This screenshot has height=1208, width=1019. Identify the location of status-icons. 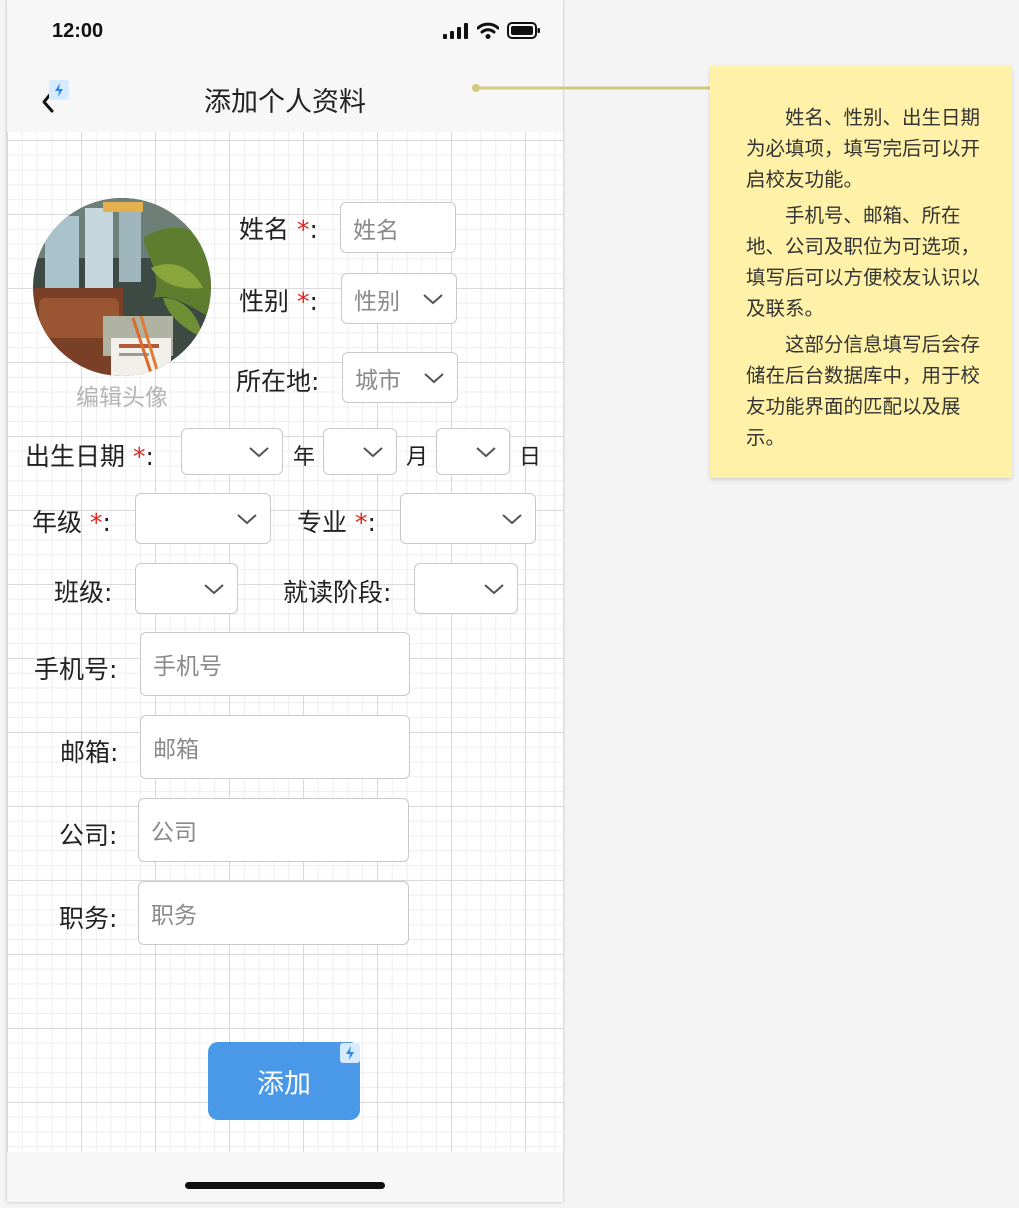
(492, 30).